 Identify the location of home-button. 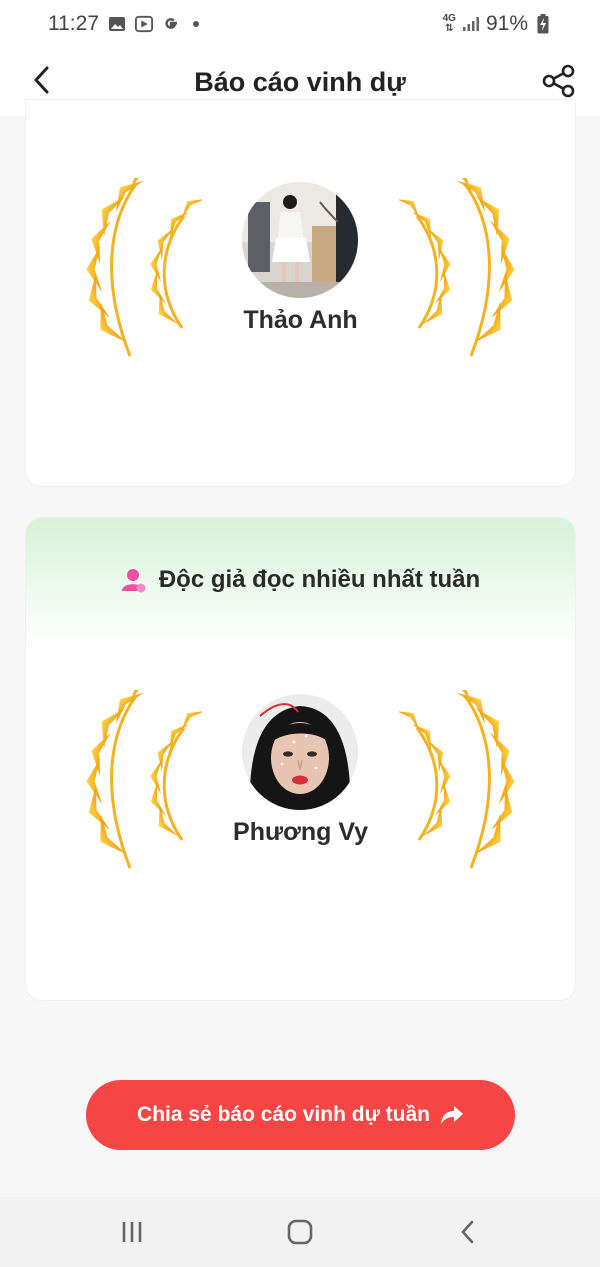
(300, 1232).